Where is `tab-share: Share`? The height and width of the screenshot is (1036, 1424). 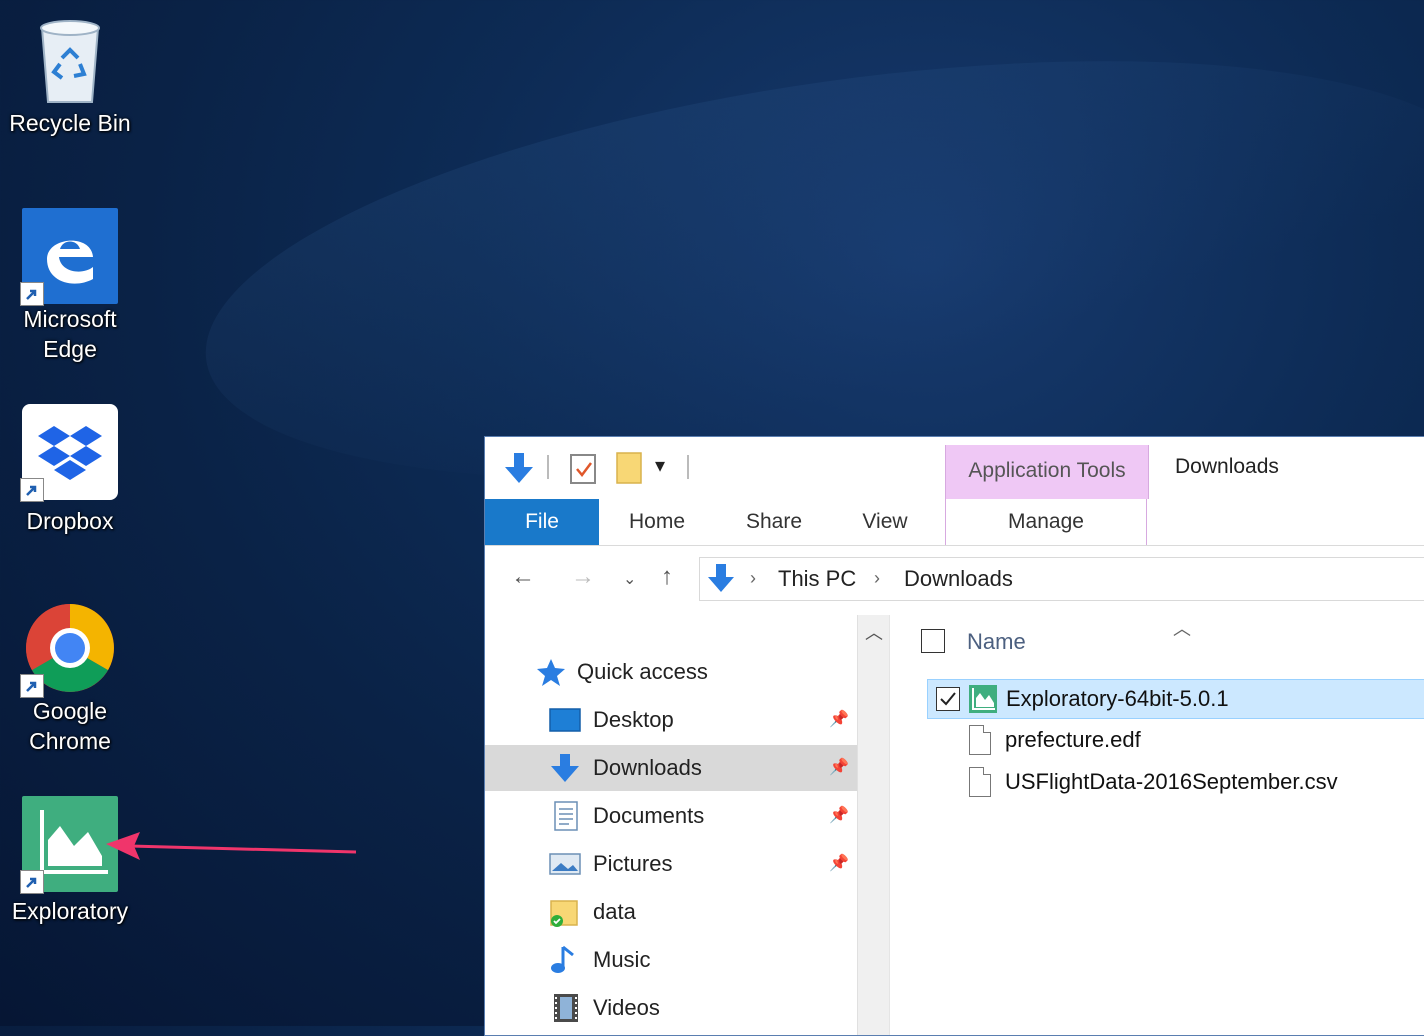 tab-share: Share is located at coordinates (774, 522).